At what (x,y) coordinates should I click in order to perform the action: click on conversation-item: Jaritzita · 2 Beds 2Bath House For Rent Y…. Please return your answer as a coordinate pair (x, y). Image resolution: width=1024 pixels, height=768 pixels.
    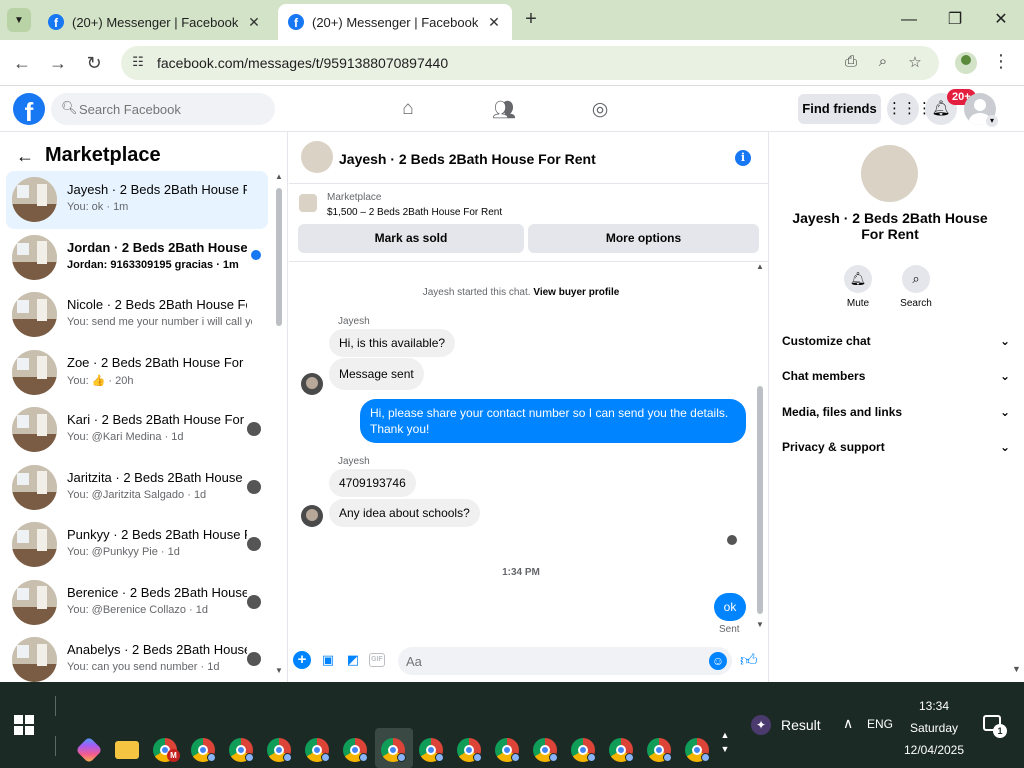
    Looking at the image, I should click on (137, 488).